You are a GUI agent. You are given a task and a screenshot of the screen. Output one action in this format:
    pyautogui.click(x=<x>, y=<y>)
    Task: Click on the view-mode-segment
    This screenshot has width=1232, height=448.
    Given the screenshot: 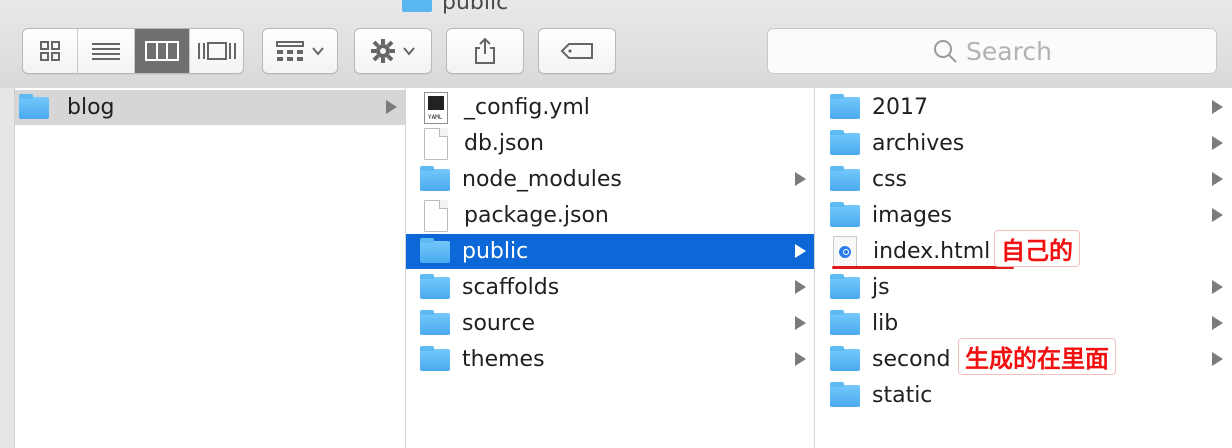 What is the action you would take?
    pyautogui.click(x=133, y=51)
    